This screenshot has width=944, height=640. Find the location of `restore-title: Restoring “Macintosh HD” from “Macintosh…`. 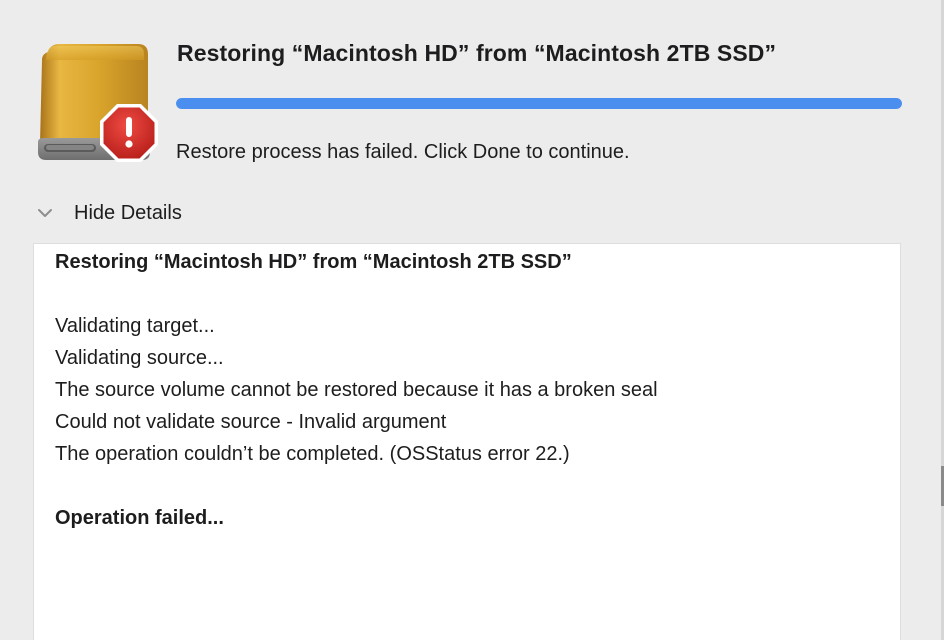

restore-title: Restoring “Macintosh HD” from “Macintosh… is located at coordinates (477, 53).